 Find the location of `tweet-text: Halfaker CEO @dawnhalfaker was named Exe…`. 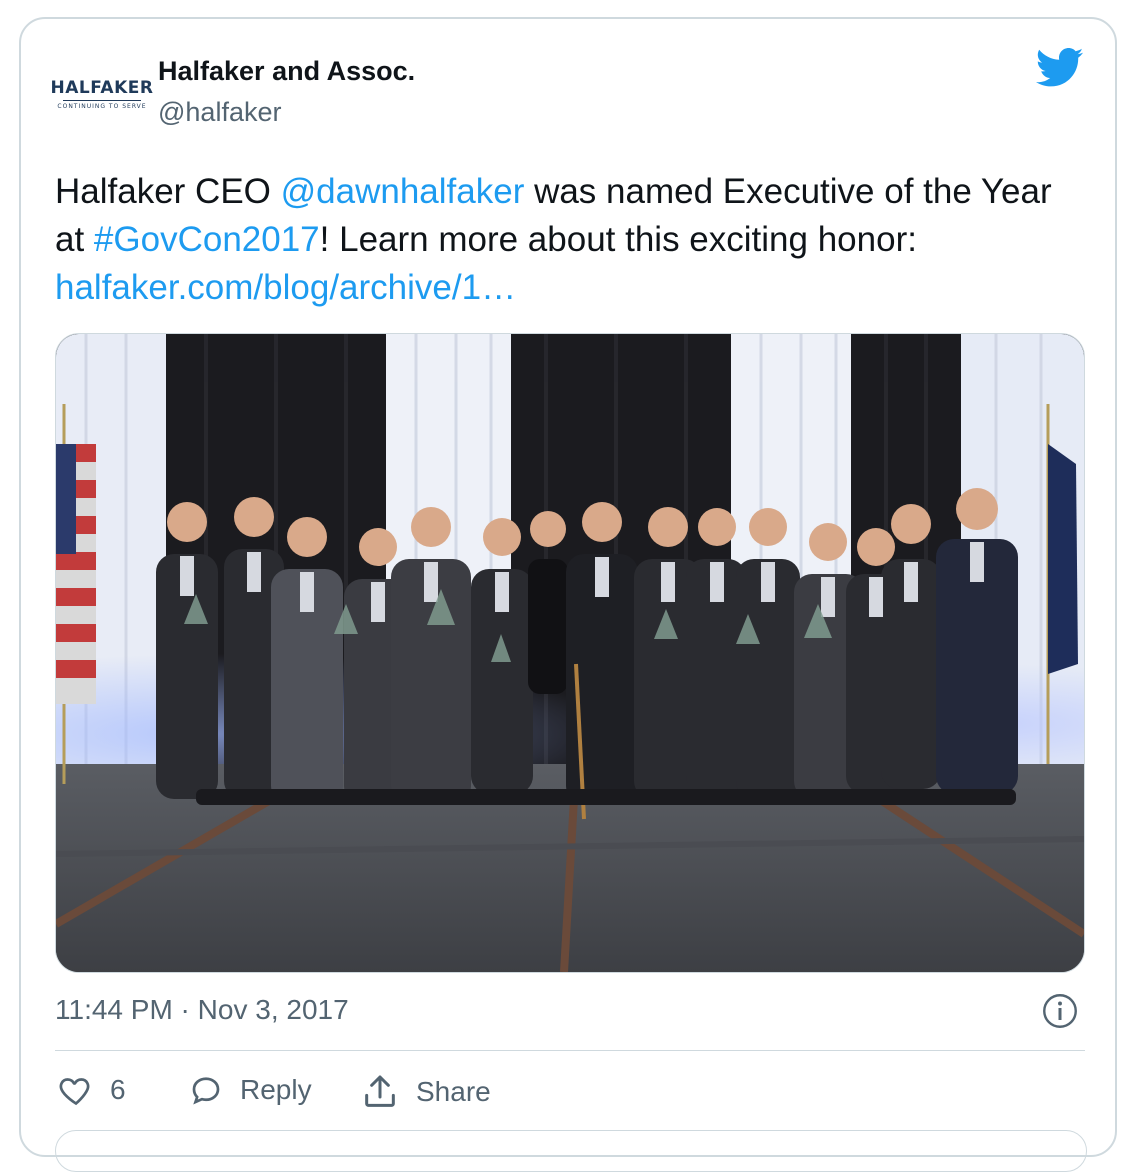

tweet-text: Halfaker CEO @dawnhalfaker was named Exe… is located at coordinates (570, 240).